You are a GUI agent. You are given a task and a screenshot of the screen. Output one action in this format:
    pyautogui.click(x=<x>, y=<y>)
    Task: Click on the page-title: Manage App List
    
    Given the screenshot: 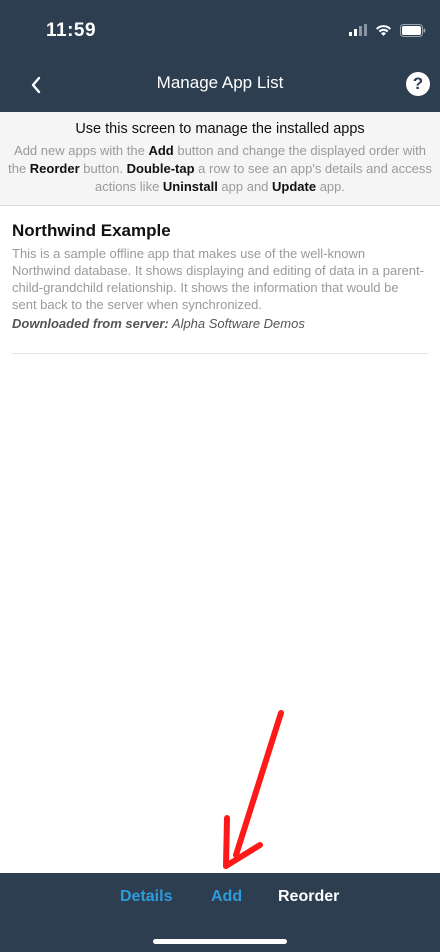 What is the action you would take?
    pyautogui.click(x=220, y=82)
    